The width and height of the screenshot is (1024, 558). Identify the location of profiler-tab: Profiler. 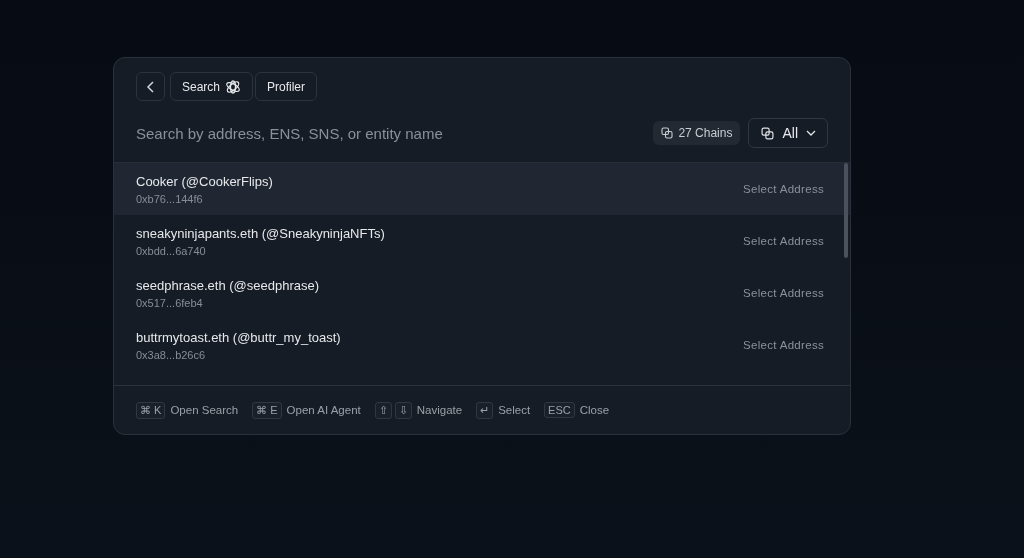
(286, 86).